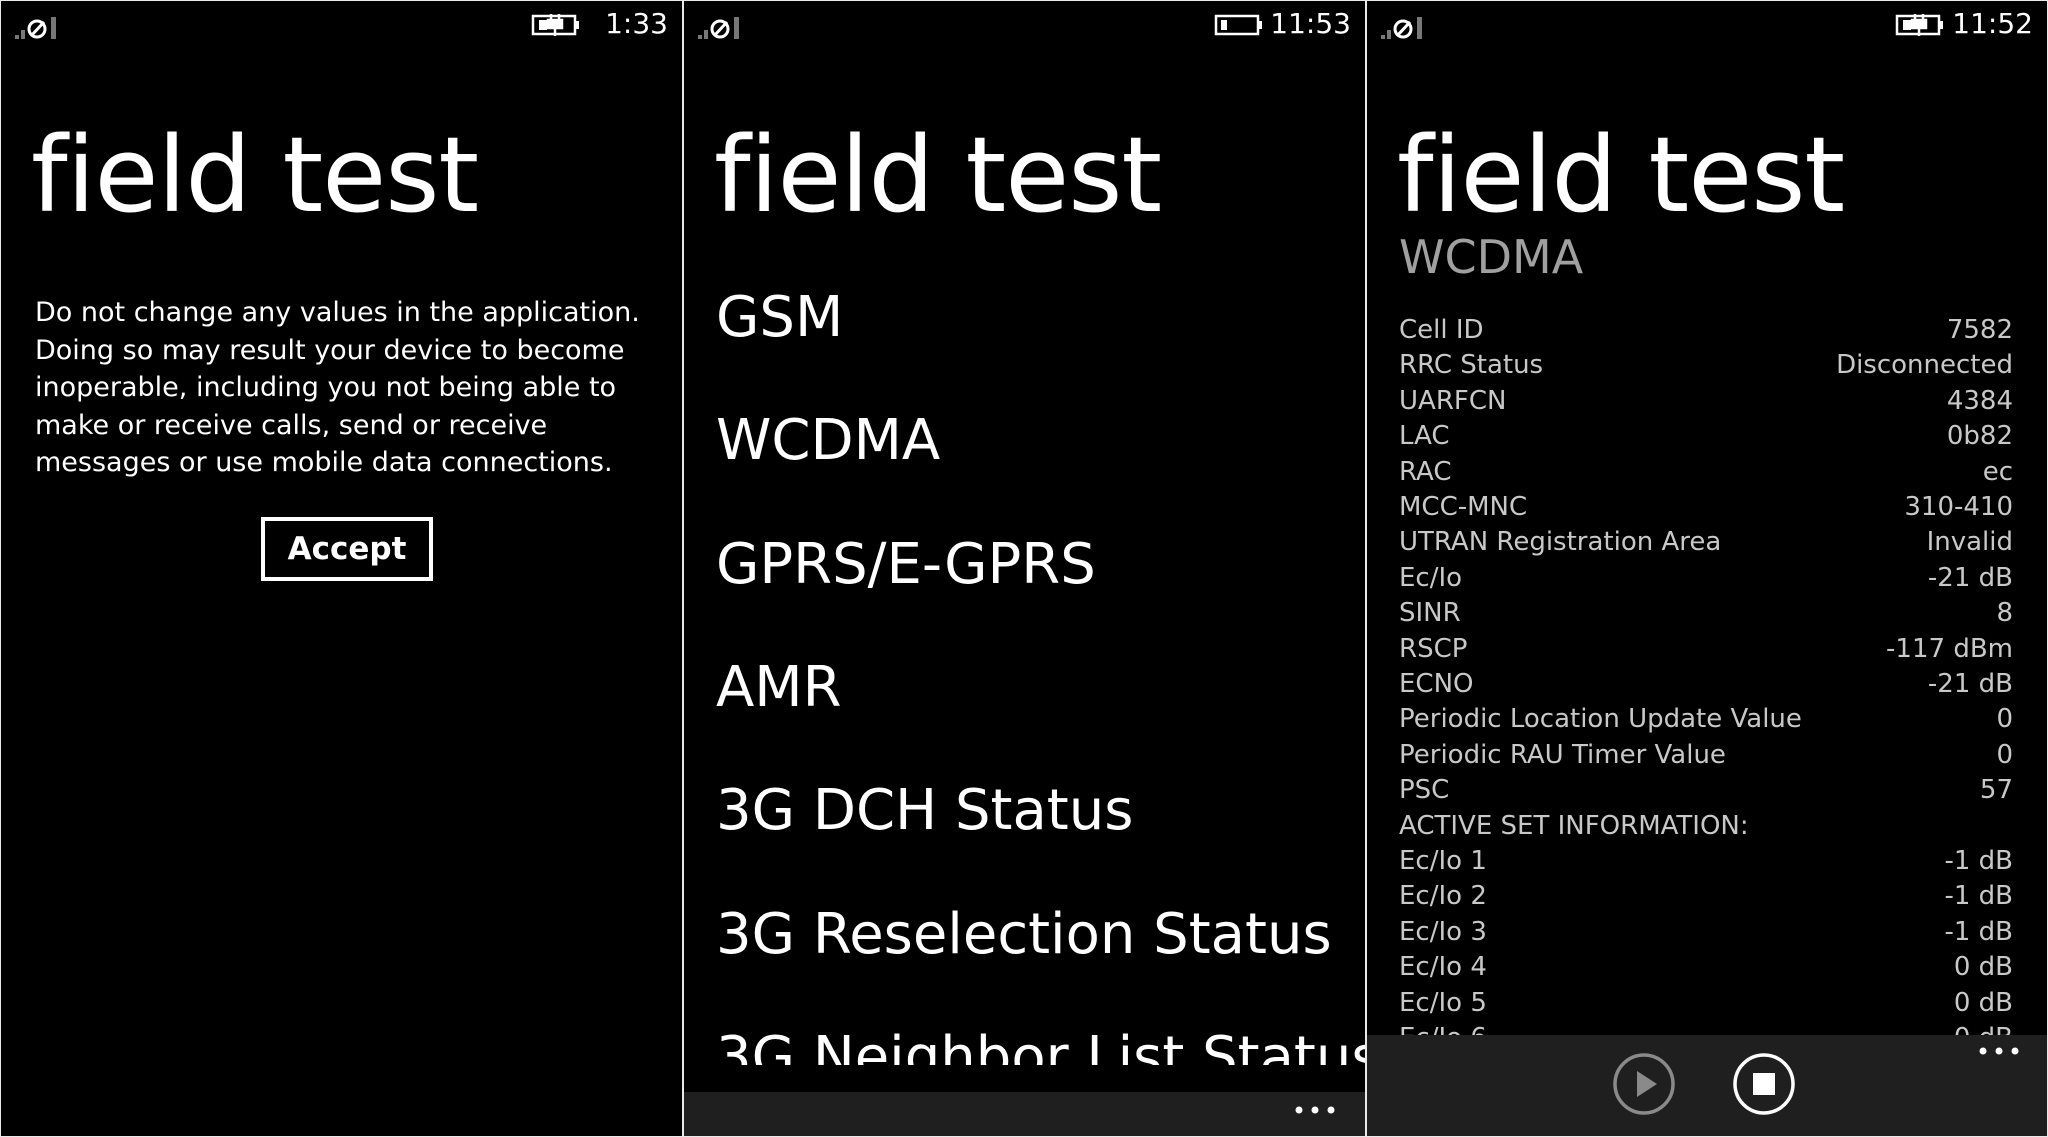 The width and height of the screenshot is (2048, 1137). I want to click on info-value: ec, so click(1997, 471).